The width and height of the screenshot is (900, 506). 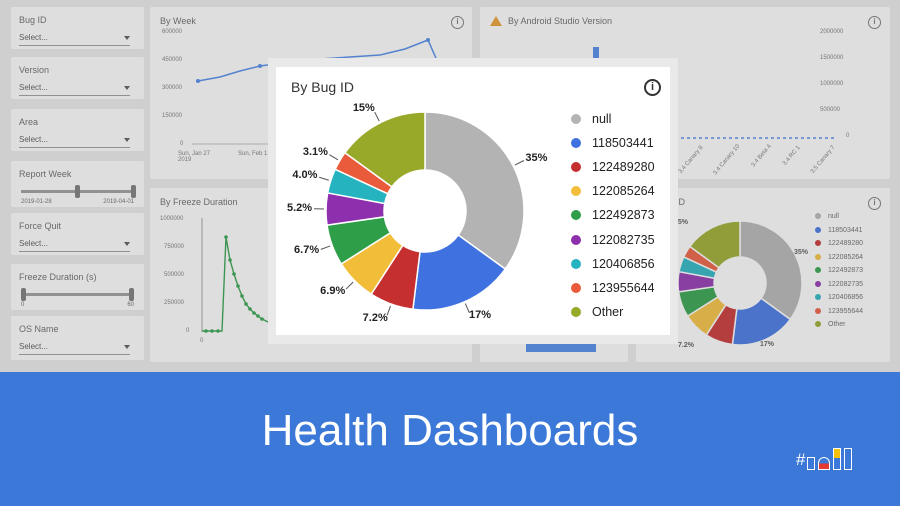 I want to click on legend-item: 120406856, so click(x=613, y=264).